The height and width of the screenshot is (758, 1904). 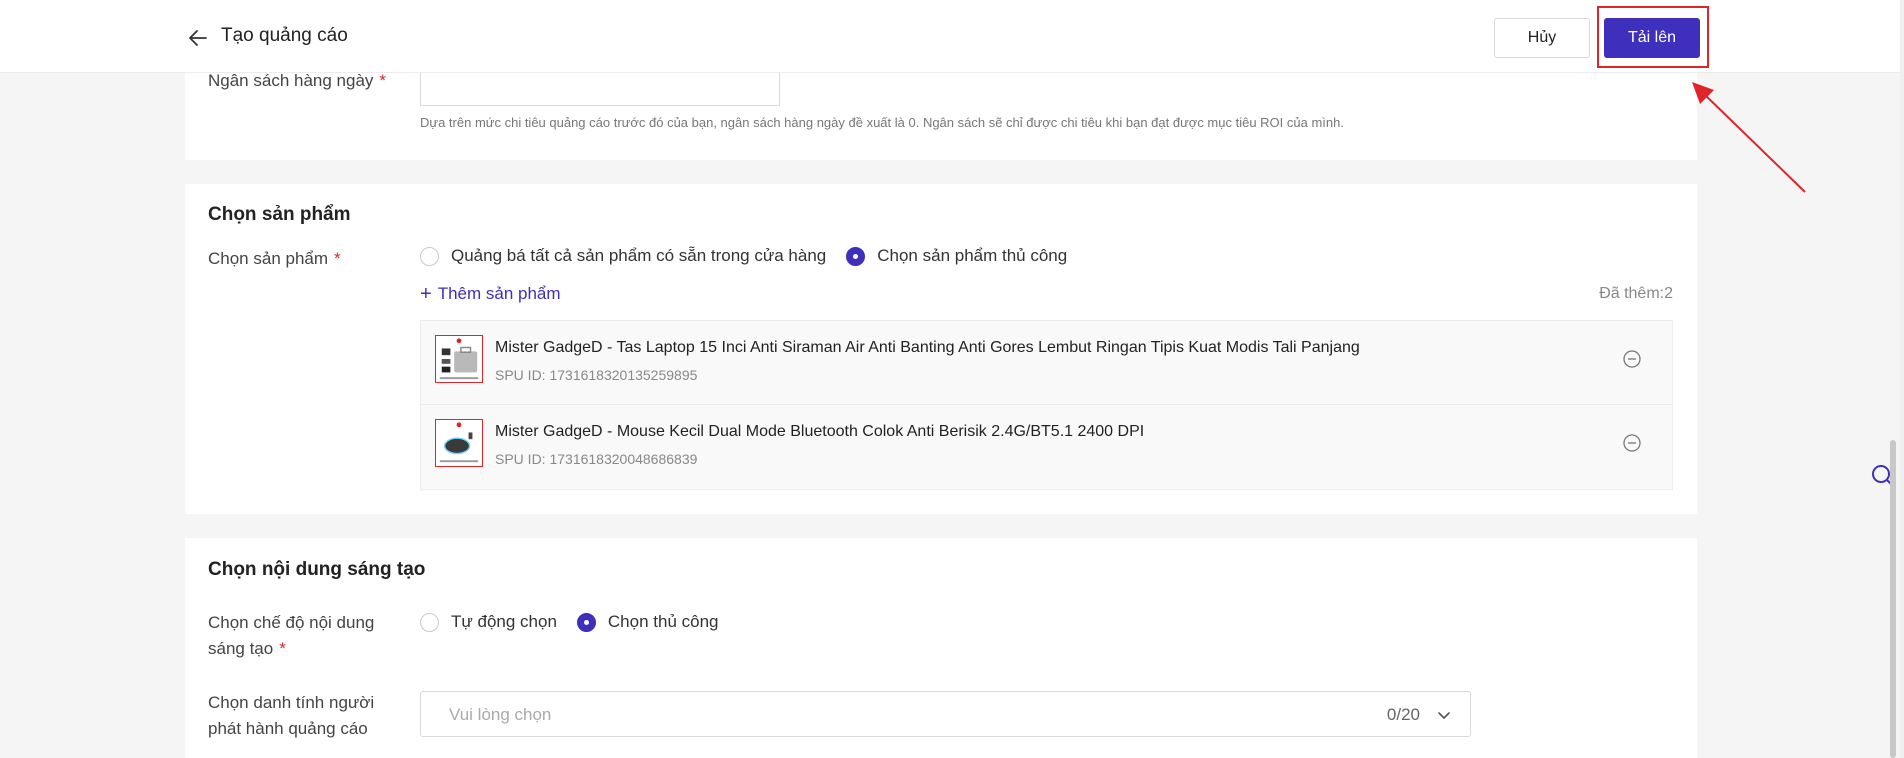 What do you see at coordinates (291, 622) in the screenshot?
I see `creative-mode-label-line1: Chọn chế độ nội dung` at bounding box center [291, 622].